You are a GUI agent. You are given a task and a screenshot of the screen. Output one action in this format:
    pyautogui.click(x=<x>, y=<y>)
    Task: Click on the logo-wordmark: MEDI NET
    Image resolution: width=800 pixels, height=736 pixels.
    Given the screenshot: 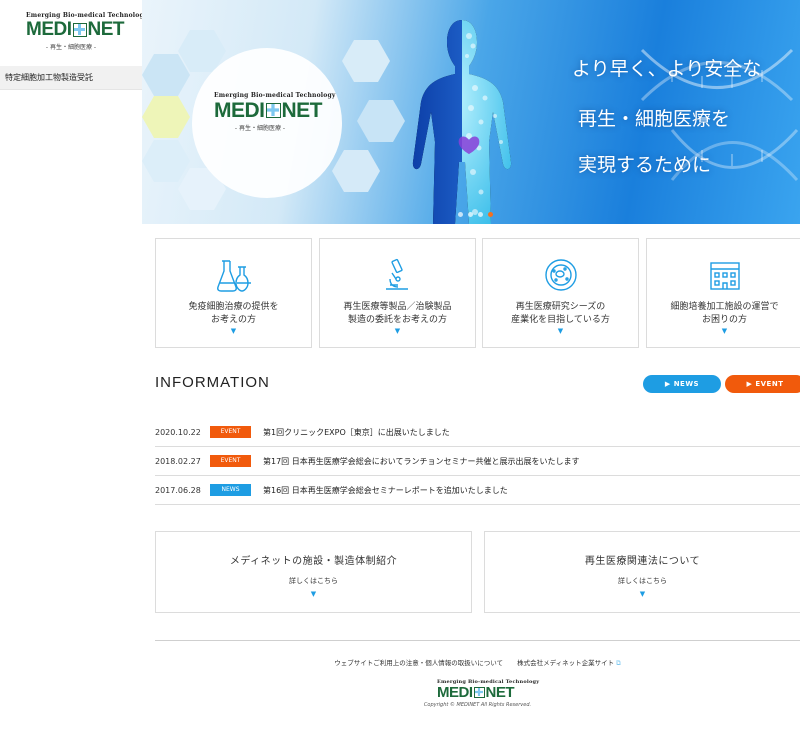 What is the action you would take?
    pyautogui.click(x=75, y=29)
    